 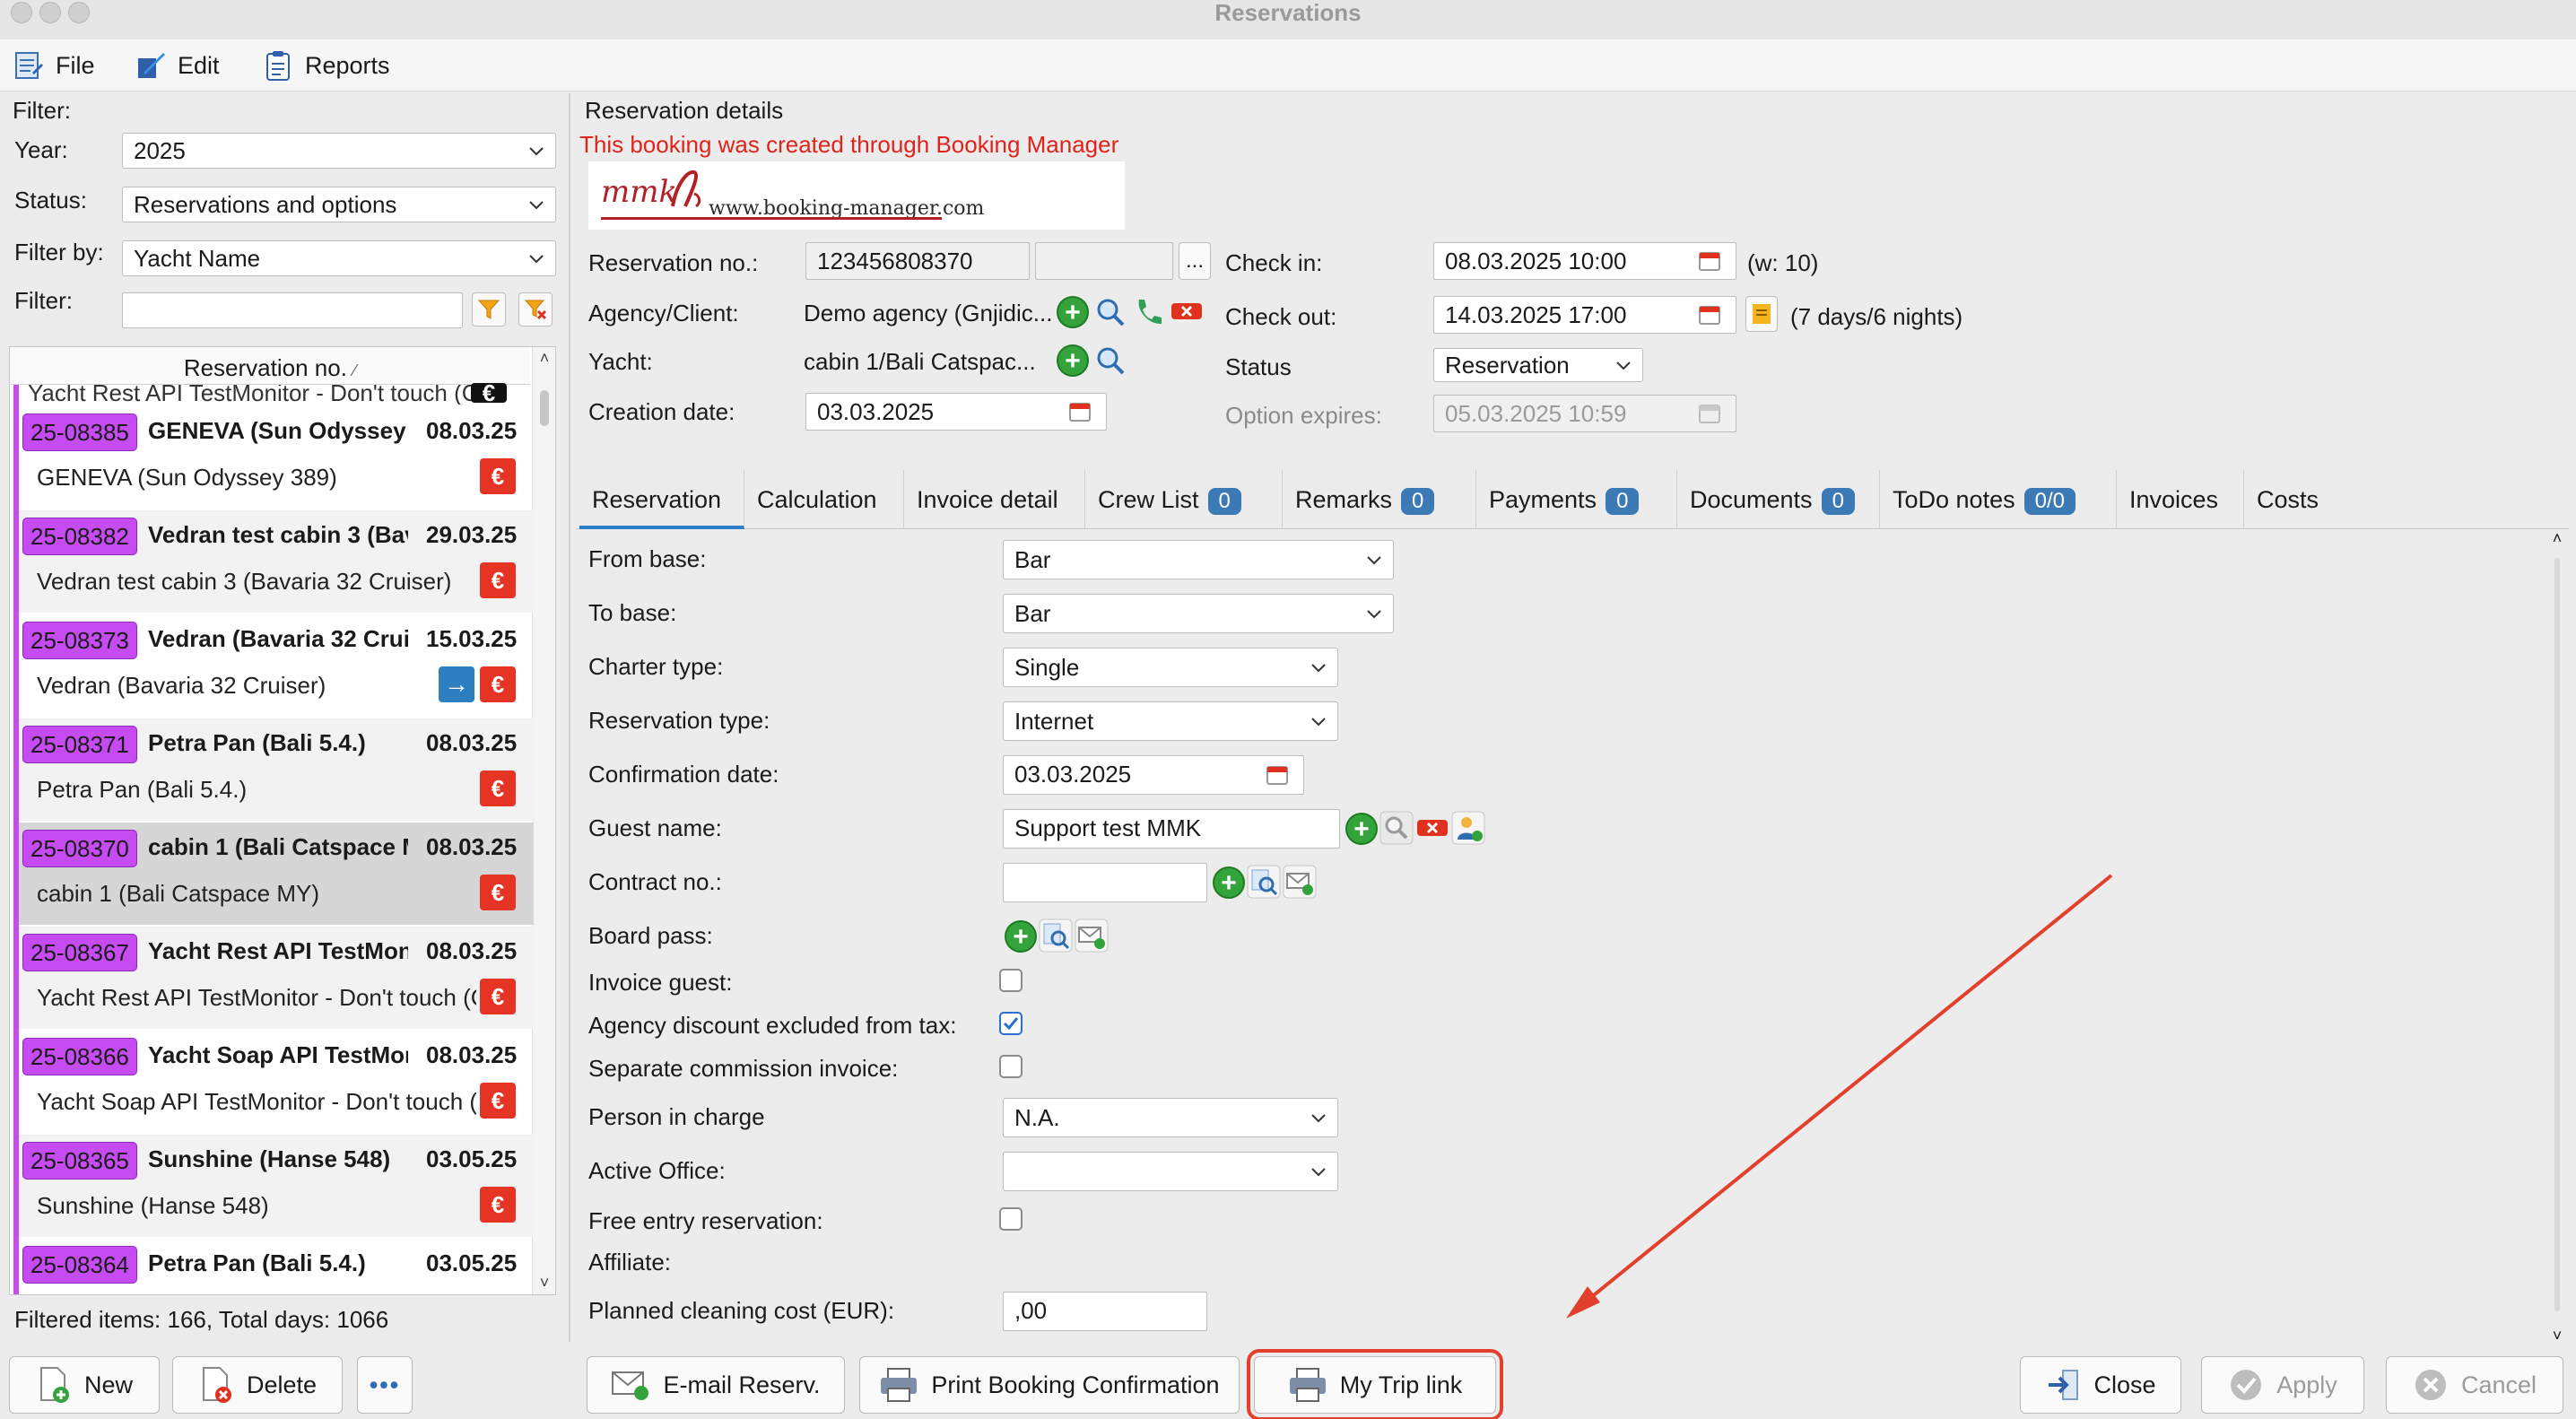 What do you see at coordinates (1401, 1385) in the screenshot?
I see `my-trip-link-label: My Trip link` at bounding box center [1401, 1385].